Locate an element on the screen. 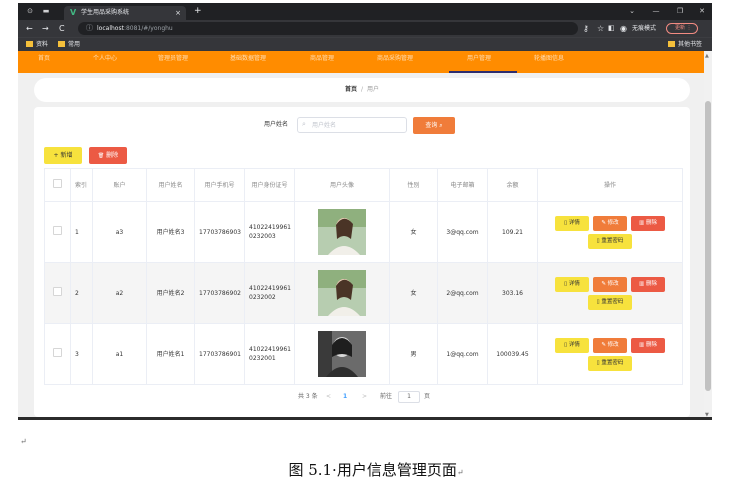 Image resolution: width=752 pixels, height=492 pixels. tab-title: 学生用品采购系统 is located at coordinates (105, 12).